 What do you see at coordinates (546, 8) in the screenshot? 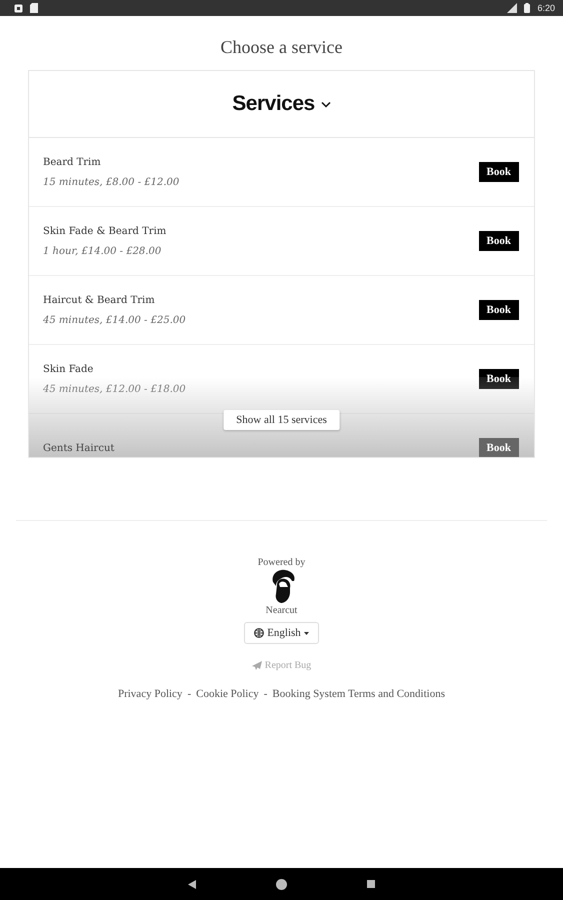
I see `status-time: 6:20` at bounding box center [546, 8].